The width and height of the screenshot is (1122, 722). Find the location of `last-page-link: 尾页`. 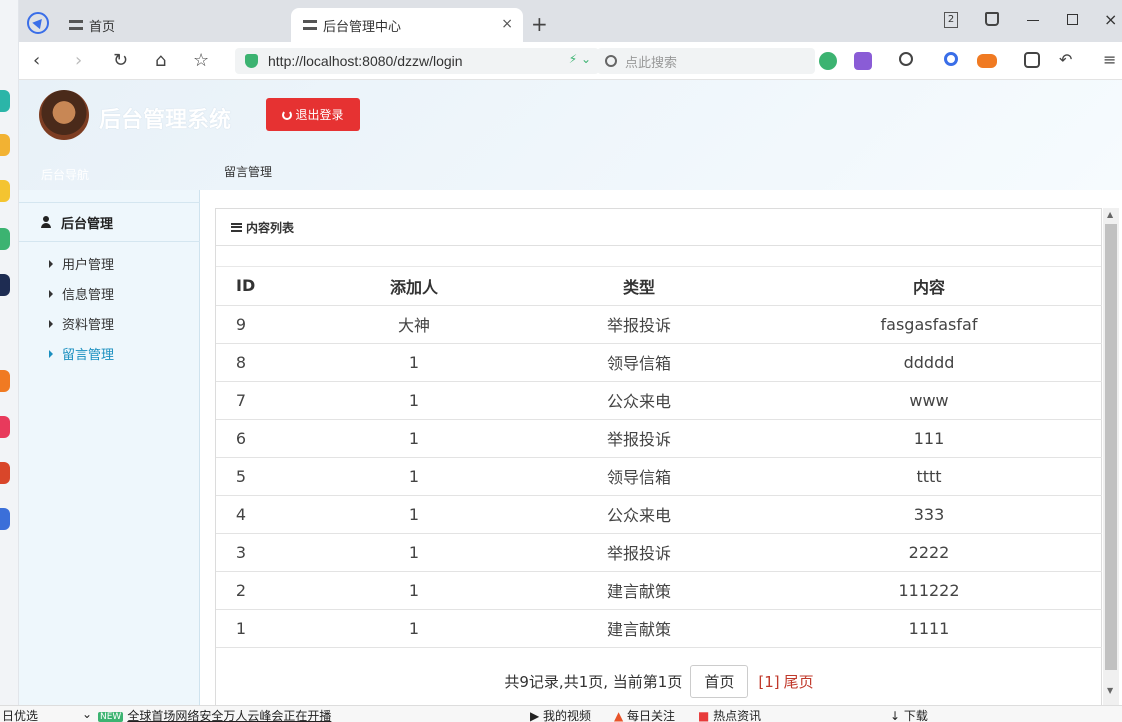

last-page-link: 尾页 is located at coordinates (799, 681).